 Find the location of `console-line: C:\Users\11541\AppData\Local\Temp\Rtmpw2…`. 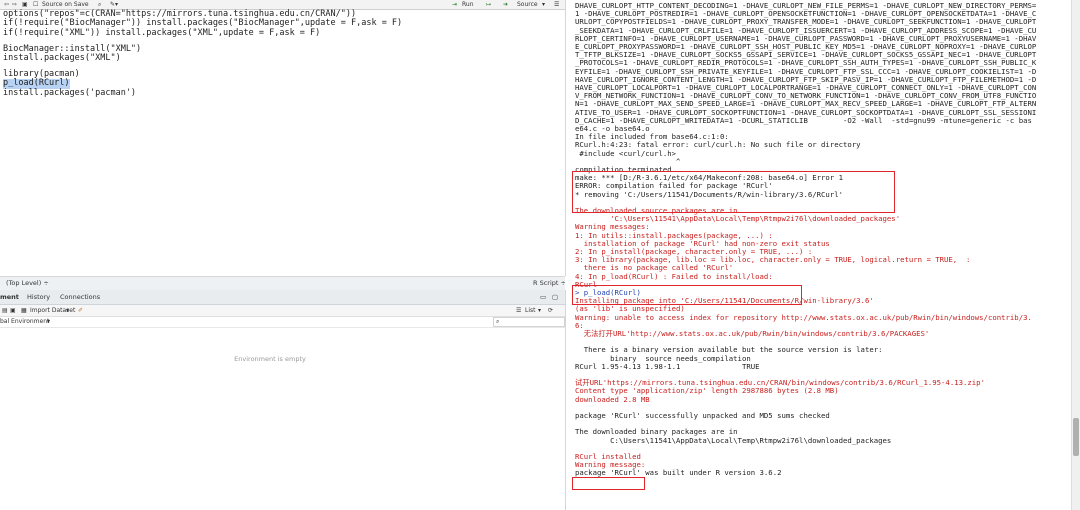

console-line: C:\Users\11541\AppData\Local\Temp\Rtmpw2… is located at coordinates (733, 440).